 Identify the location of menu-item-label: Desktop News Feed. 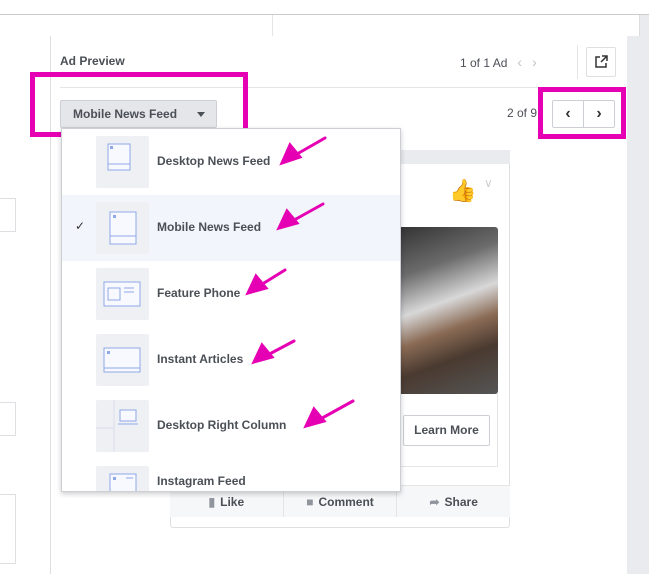
(214, 161).